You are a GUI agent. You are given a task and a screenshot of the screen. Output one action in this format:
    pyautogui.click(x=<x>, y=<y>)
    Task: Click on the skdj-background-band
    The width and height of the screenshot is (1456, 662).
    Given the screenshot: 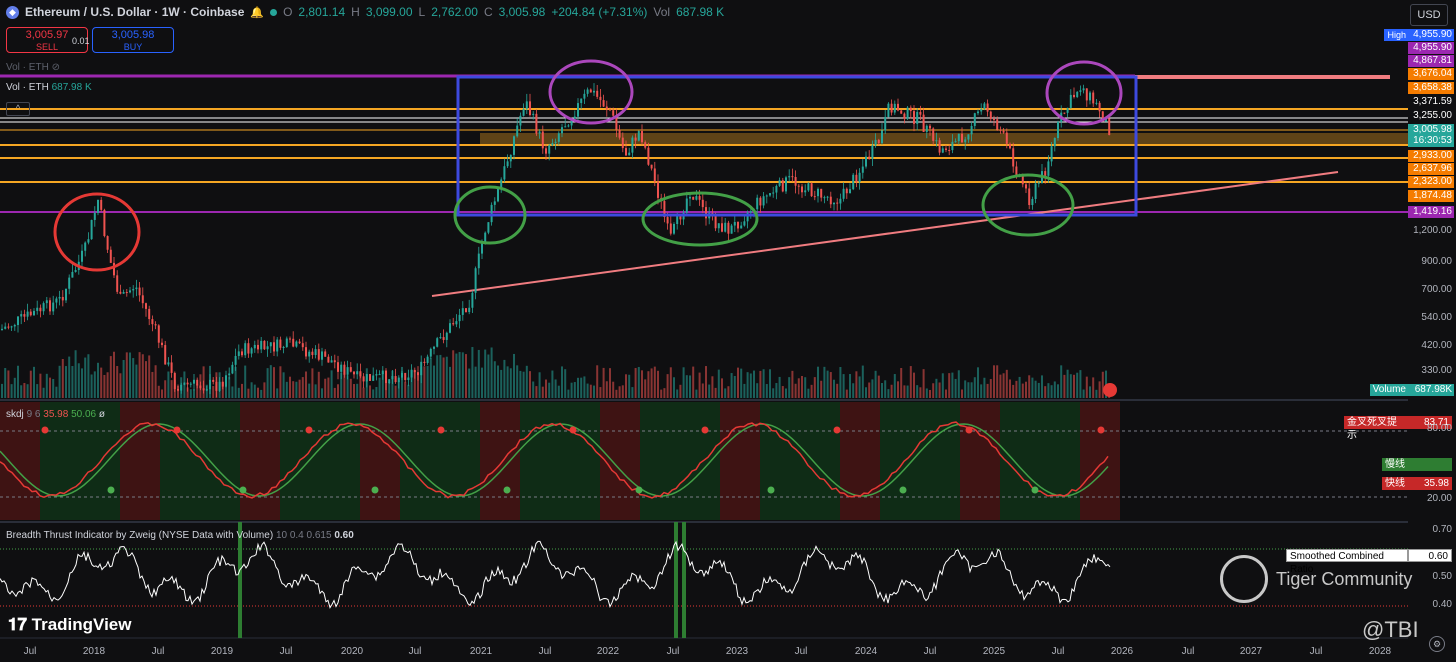 What is the action you would take?
    pyautogui.click(x=380, y=461)
    